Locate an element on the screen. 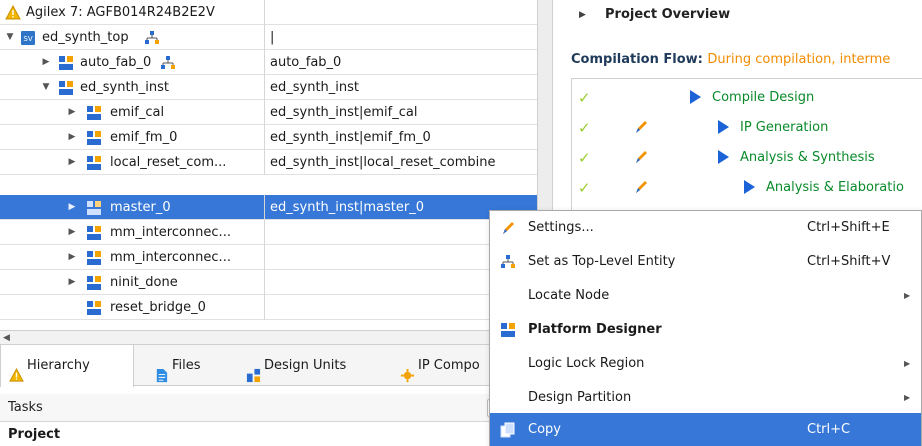 This screenshot has height=446, width=922. tab-design-units: Design Units is located at coordinates (308, 366).